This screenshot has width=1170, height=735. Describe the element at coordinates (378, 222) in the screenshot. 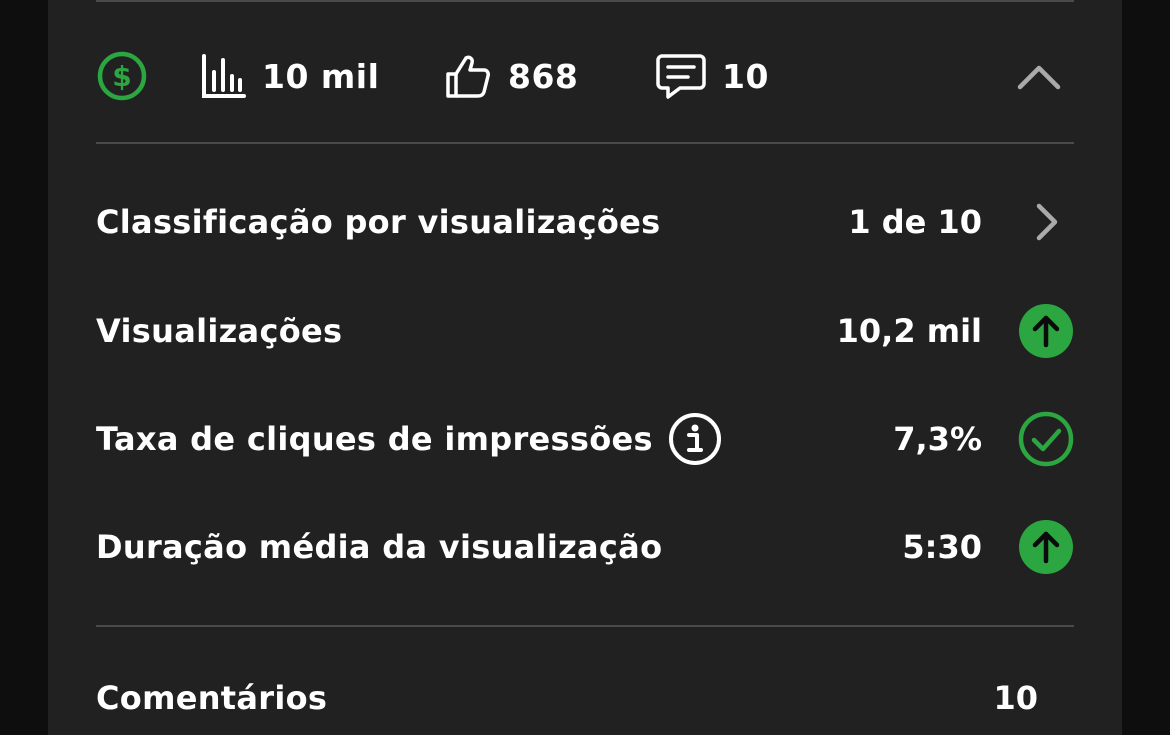

I see `metric-label: Classificação por visualizações` at that location.